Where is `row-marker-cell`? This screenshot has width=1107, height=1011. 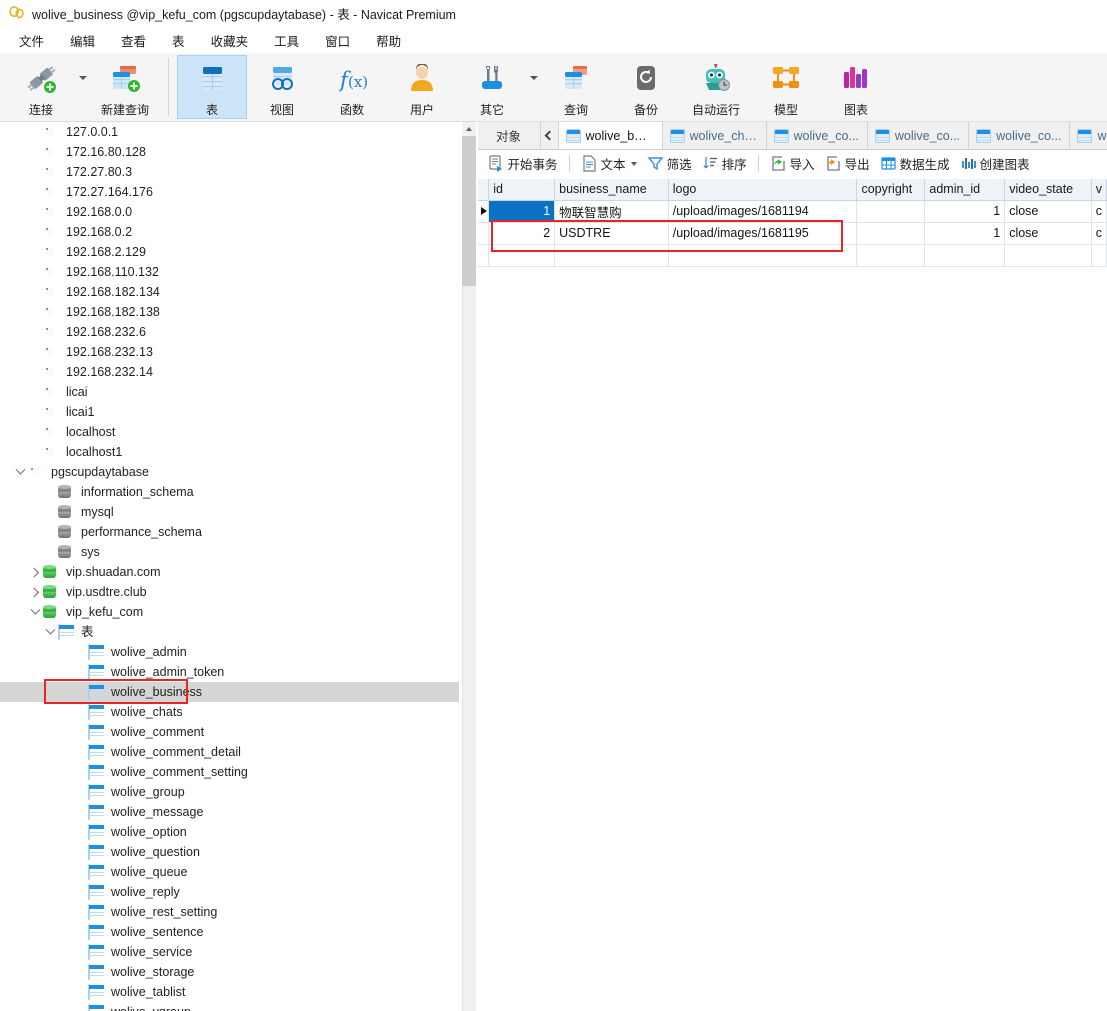
row-marker-cell is located at coordinates (483, 211).